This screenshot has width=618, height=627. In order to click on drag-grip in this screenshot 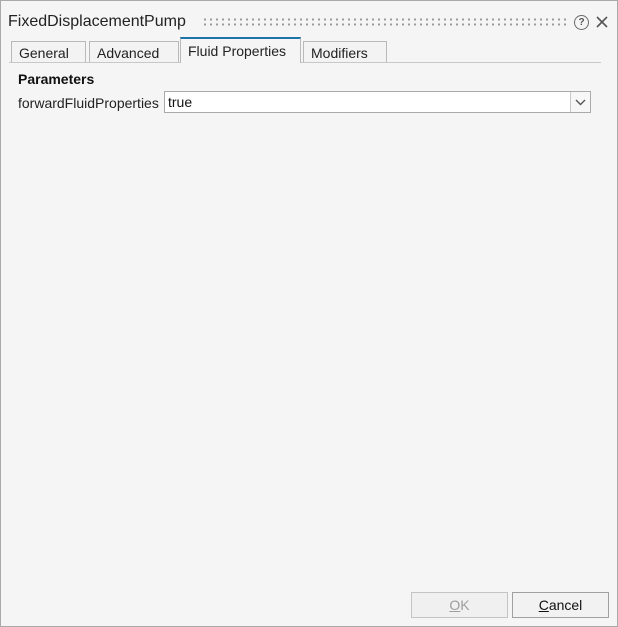, I will do `click(385, 22)`.